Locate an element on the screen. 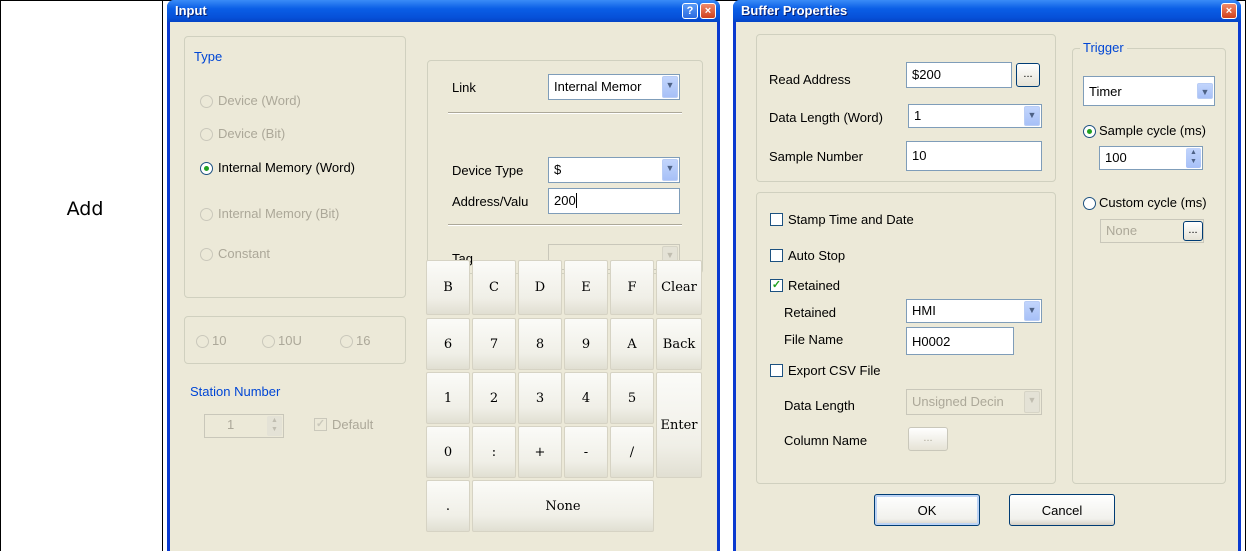 The width and height of the screenshot is (1246, 551). none-button: None is located at coordinates (563, 506).